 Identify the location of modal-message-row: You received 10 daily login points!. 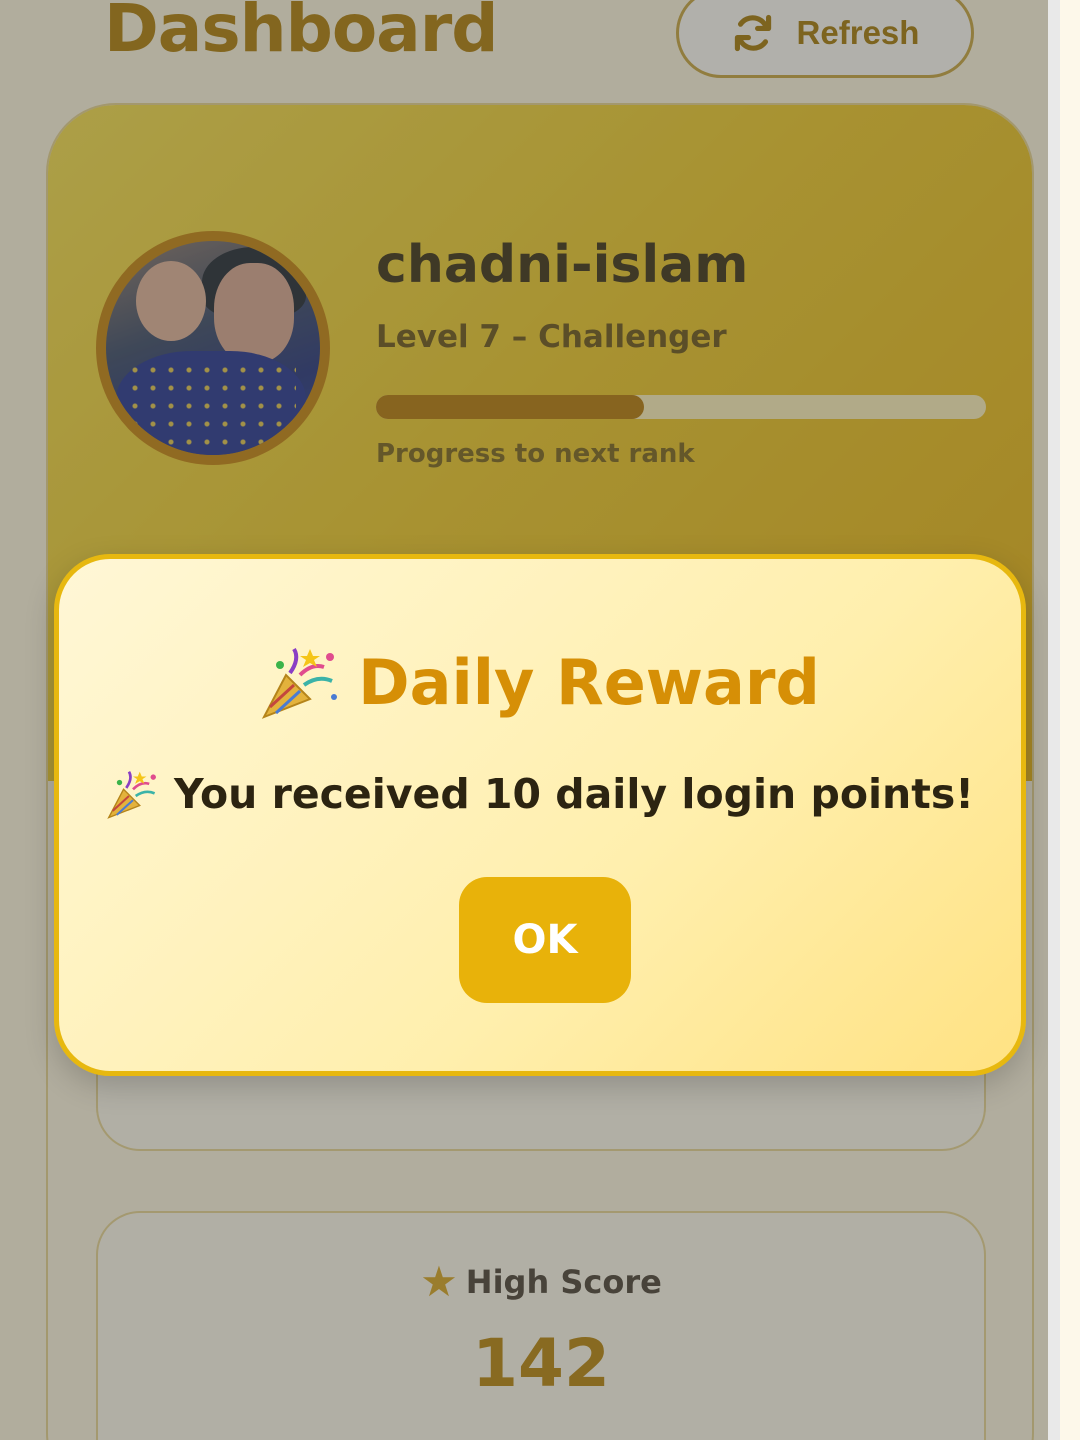
(540, 794).